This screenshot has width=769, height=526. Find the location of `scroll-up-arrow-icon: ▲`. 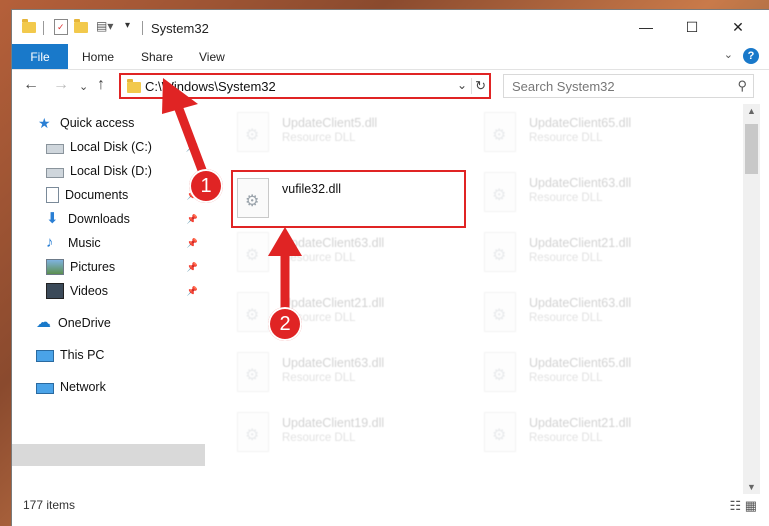

scroll-up-arrow-icon: ▲ is located at coordinates (751, 111).